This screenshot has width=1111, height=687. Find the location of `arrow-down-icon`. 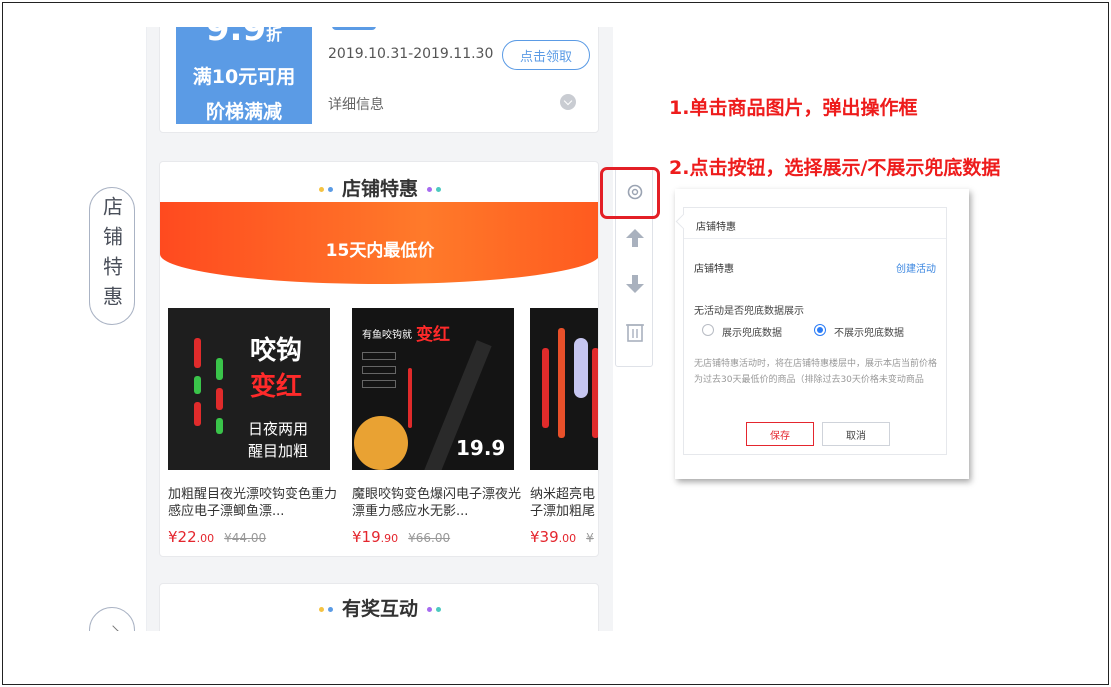

arrow-down-icon is located at coordinates (635, 284).